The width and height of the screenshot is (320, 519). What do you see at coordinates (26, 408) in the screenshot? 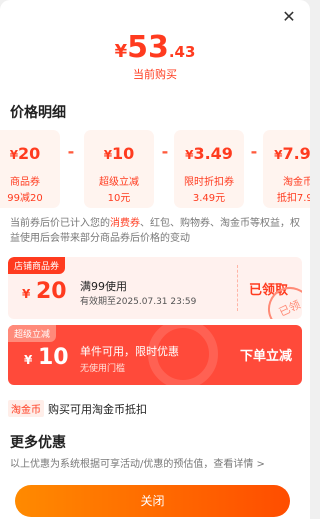
I see `taojin-badge: 淘金币` at bounding box center [26, 408].